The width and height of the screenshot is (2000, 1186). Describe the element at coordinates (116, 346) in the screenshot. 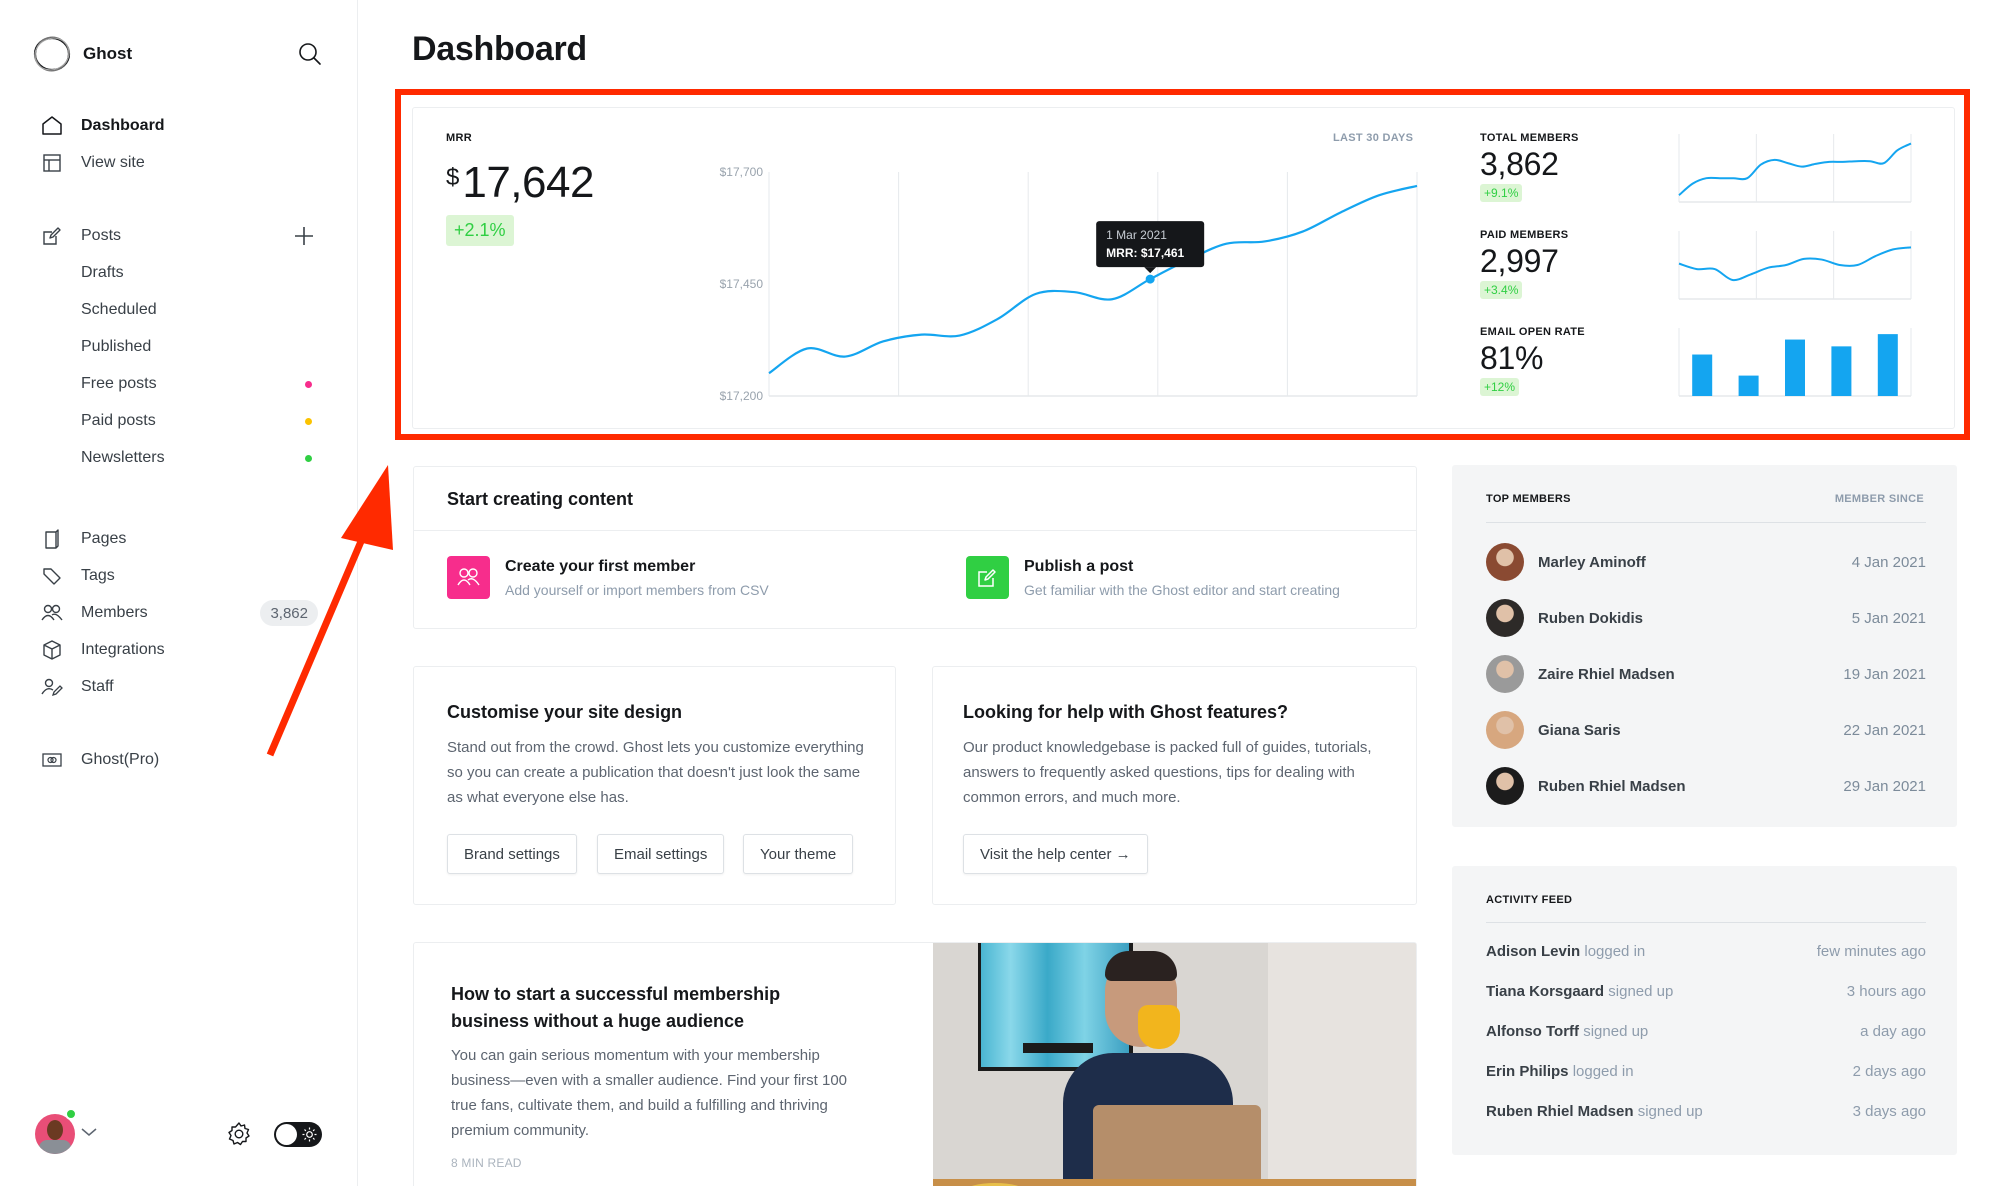

I see `sidebar-item-label: Published` at that location.